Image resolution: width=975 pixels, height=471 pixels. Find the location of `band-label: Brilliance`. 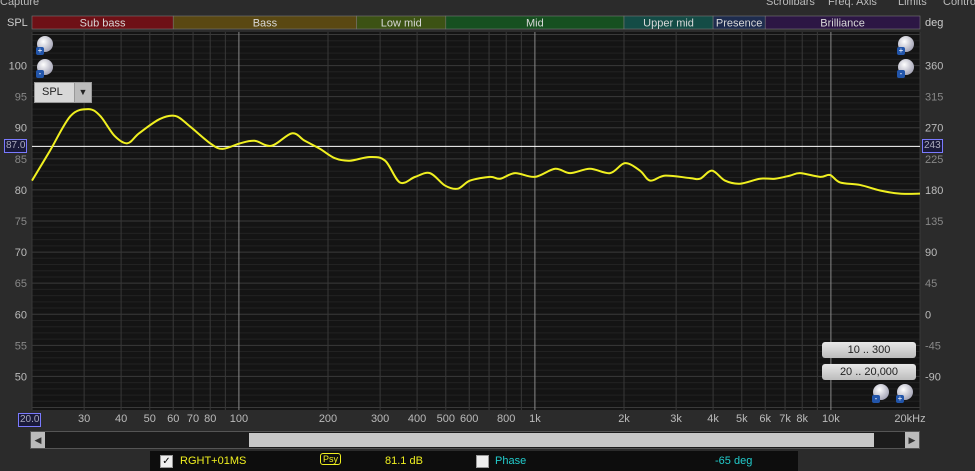

band-label: Brilliance is located at coordinates (842, 24).